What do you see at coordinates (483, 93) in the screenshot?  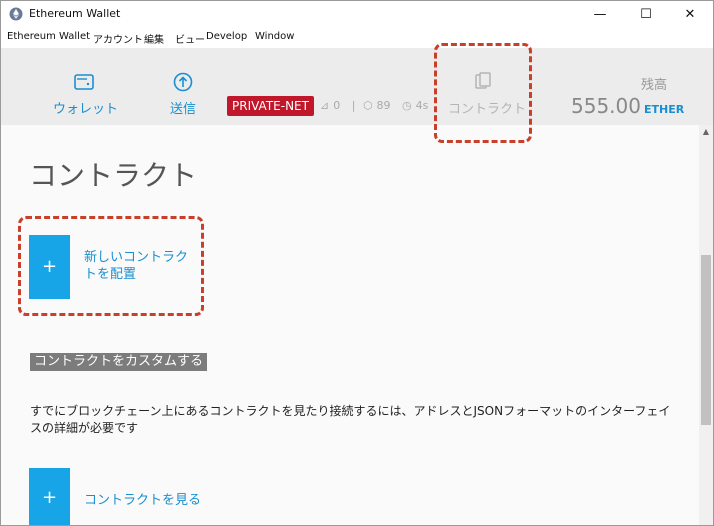 I see `annotation-highlight-contracts-tab` at bounding box center [483, 93].